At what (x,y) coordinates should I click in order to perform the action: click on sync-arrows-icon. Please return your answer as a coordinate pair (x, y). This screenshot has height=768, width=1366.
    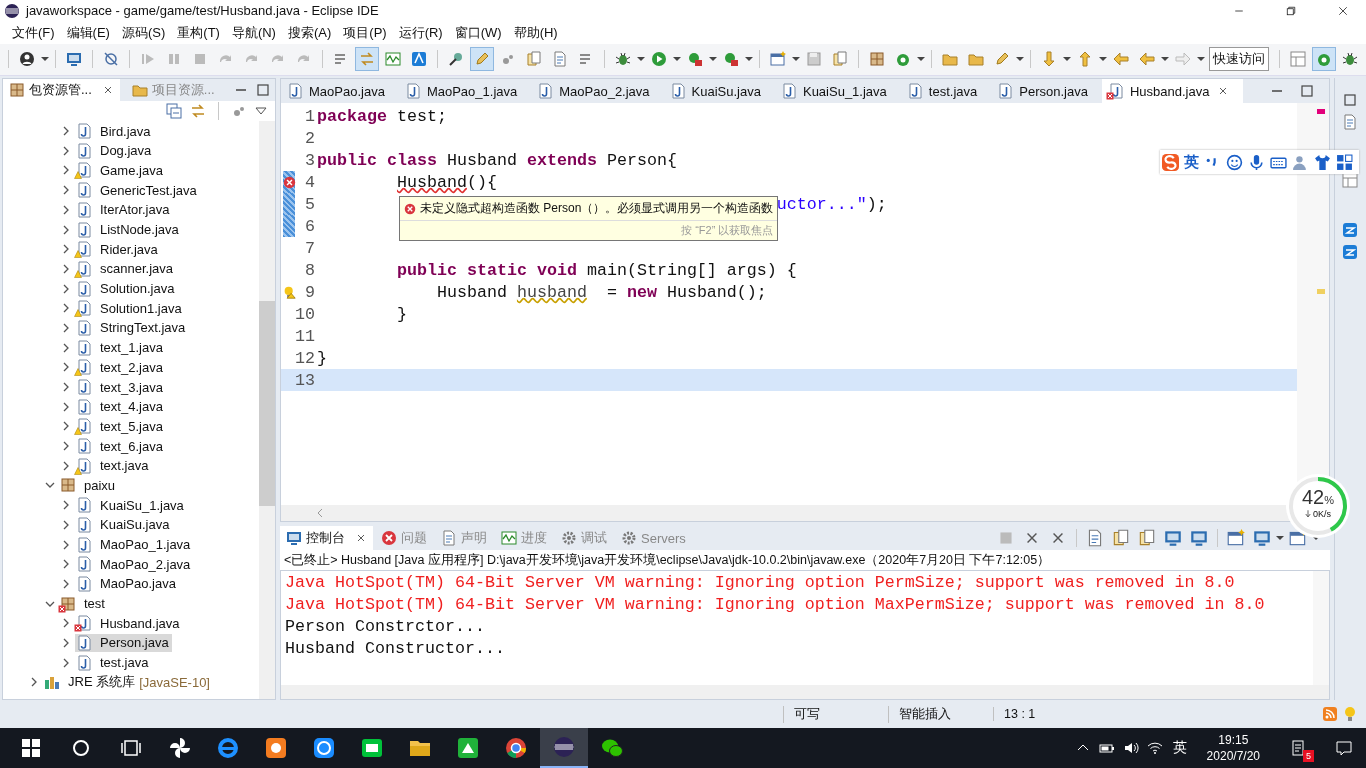
    Looking at the image, I should click on (198, 111).